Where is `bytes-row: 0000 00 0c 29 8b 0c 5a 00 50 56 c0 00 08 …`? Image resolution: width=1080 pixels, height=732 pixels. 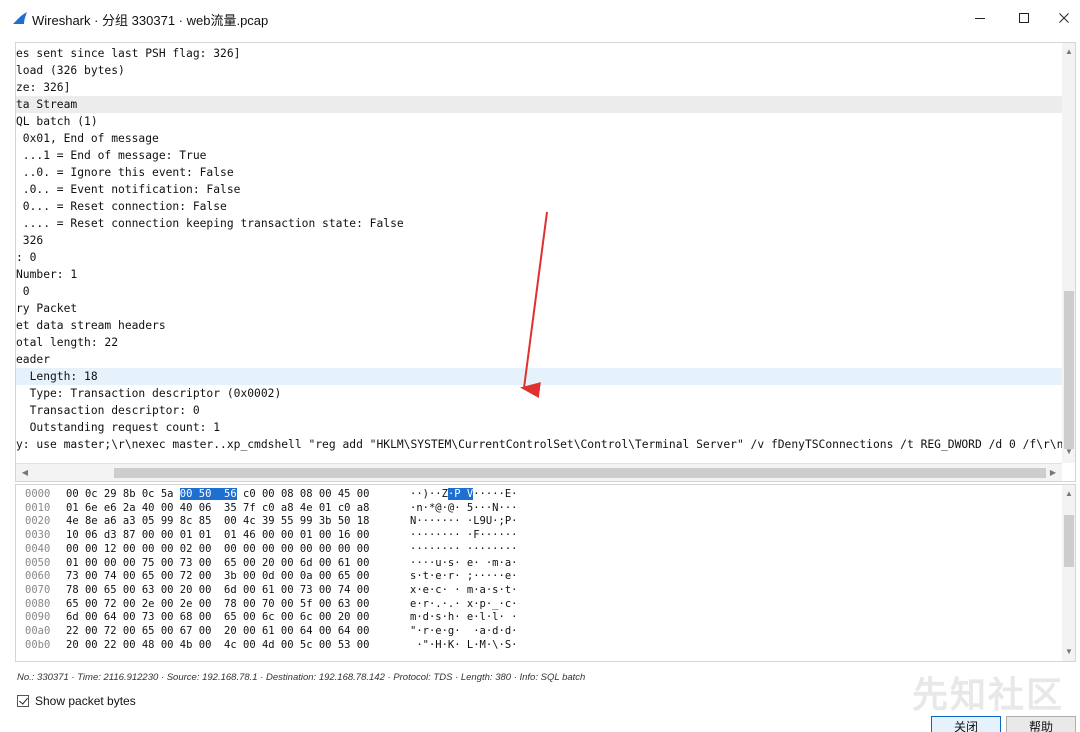
bytes-row: 0000 00 0c 29 8b 0c 5a 00 50 56 c0 00 08 … is located at coordinates (539, 495).